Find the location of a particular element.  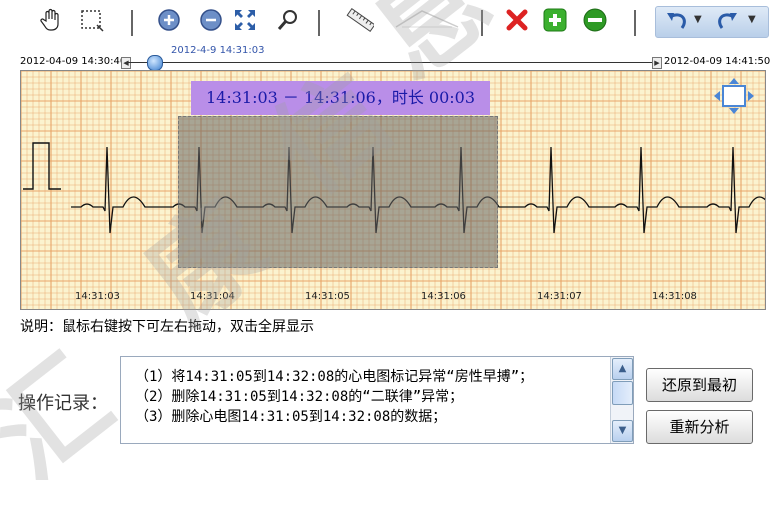

timeline-start: 2012-04-09 14:30:40 is located at coordinates (73, 61).